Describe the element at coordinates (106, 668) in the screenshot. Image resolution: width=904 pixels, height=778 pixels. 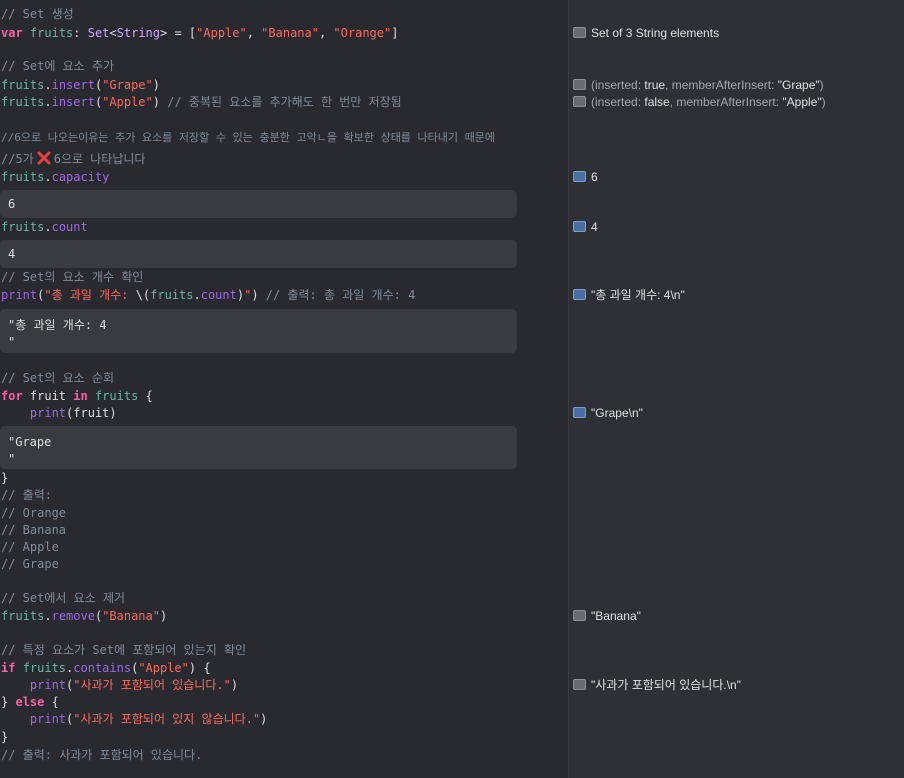
I see `code-line-if: if fruits.contains("Apple") {` at that location.